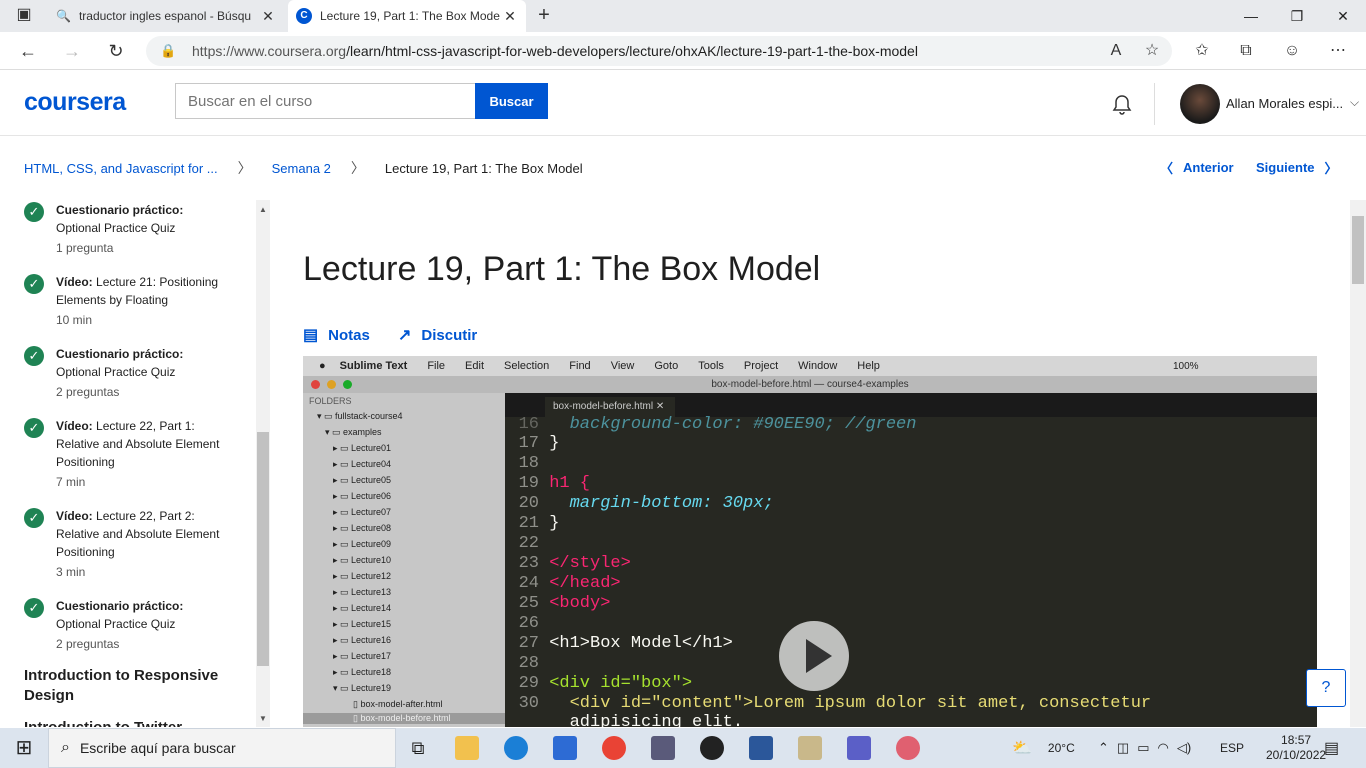 The image size is (1366, 768). Describe the element at coordinates (304, 16) in the screenshot. I see `coursera-favicon-icon: C` at that location.